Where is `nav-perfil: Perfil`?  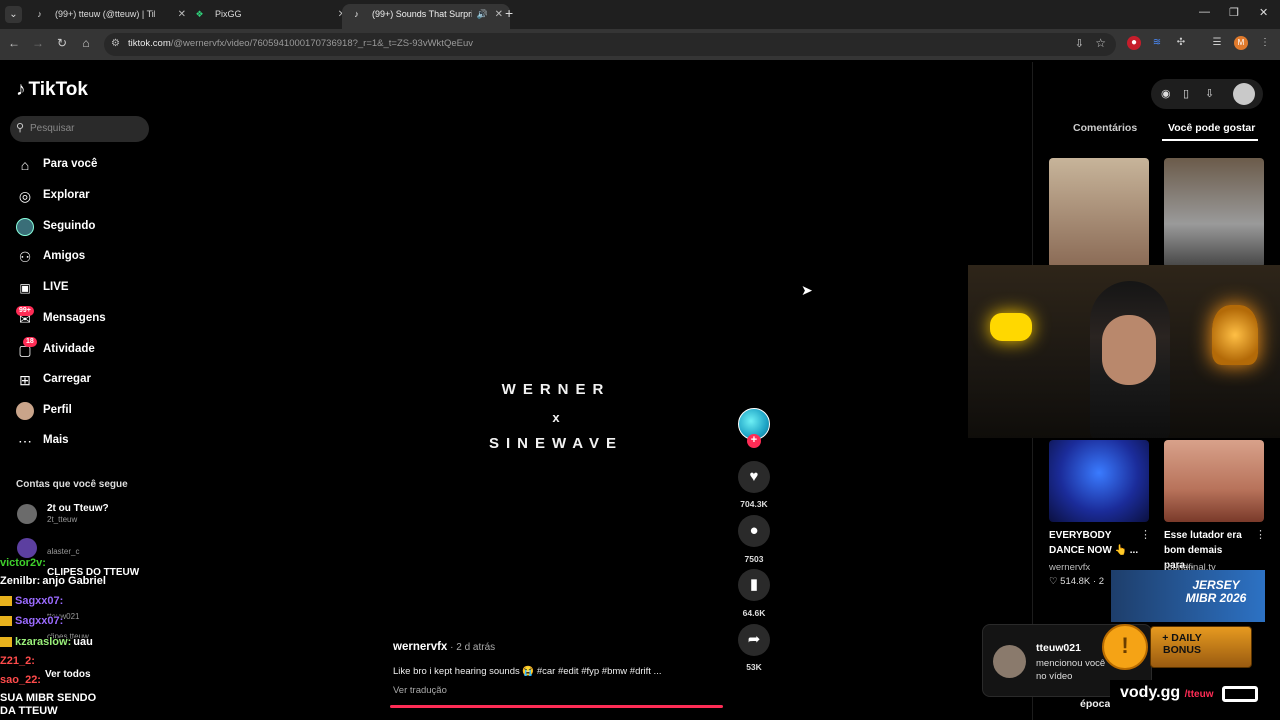 nav-perfil: Perfil is located at coordinates (81, 411).